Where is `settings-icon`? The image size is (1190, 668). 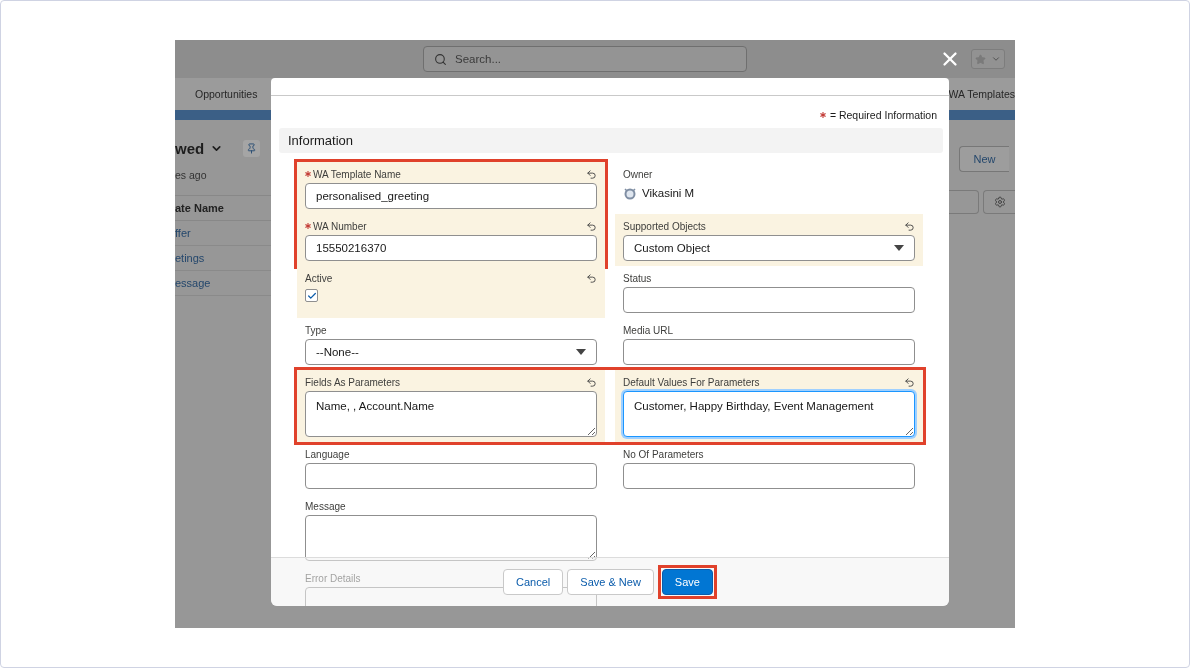 settings-icon is located at coordinates (999, 202).